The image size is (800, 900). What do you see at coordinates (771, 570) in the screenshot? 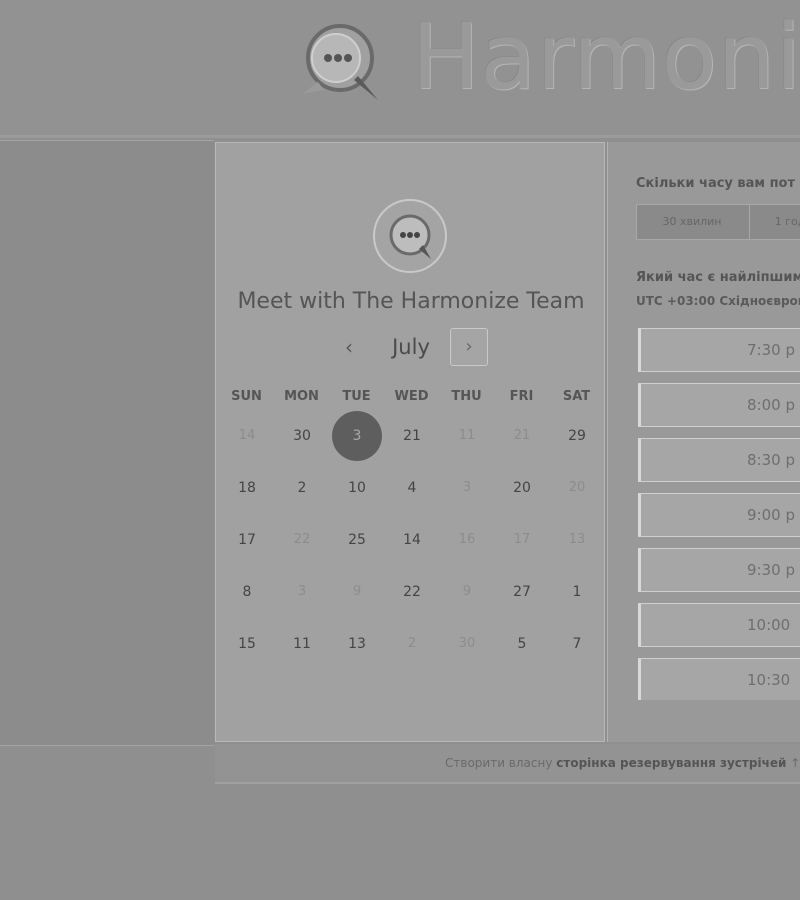
I see `time-slot-label: 9:30 p` at bounding box center [771, 570].